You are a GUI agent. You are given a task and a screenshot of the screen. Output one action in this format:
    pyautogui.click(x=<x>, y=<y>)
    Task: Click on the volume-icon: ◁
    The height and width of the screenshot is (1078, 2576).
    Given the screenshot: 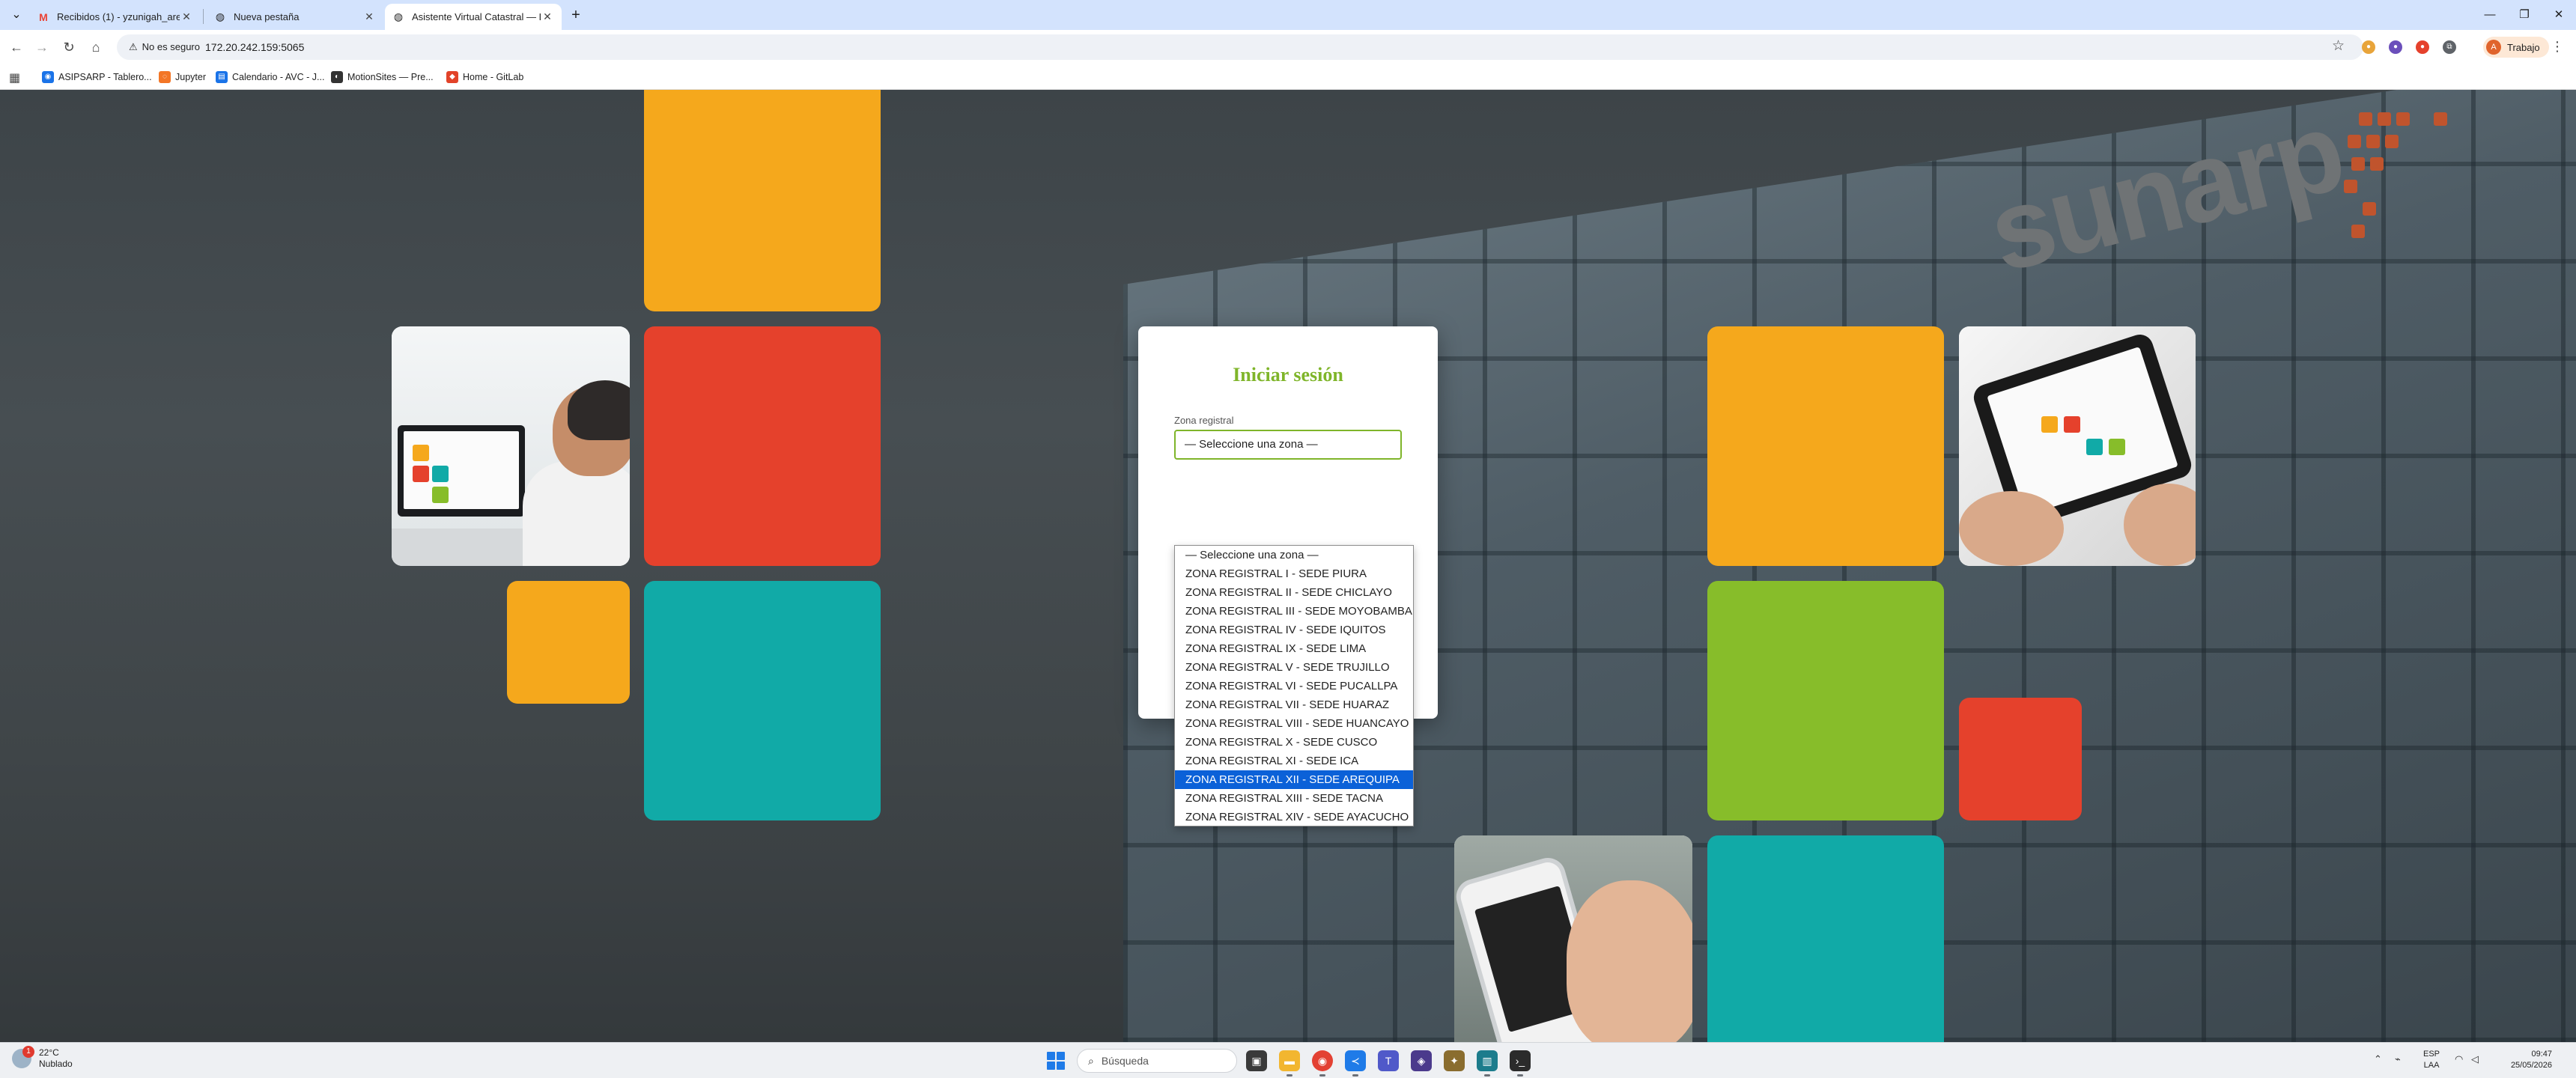 What is the action you would take?
    pyautogui.click(x=2475, y=1059)
    